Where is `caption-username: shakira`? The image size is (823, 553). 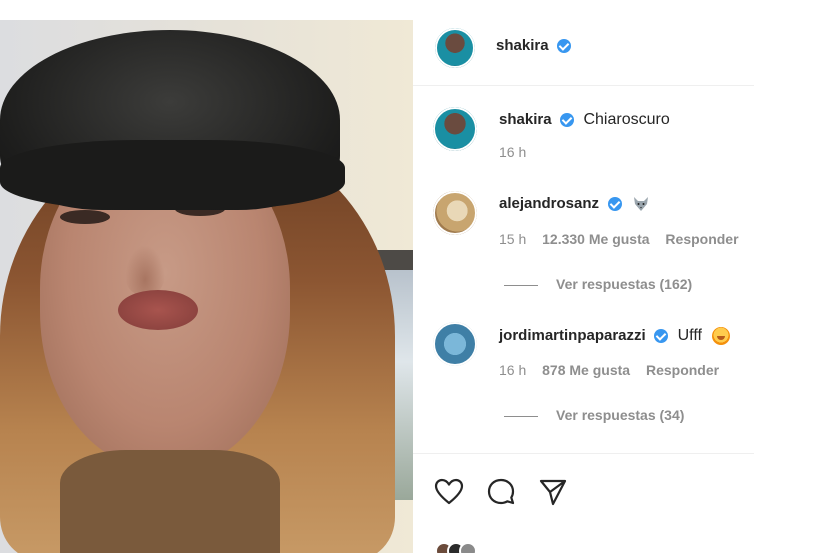
caption-username: shakira is located at coordinates (525, 119).